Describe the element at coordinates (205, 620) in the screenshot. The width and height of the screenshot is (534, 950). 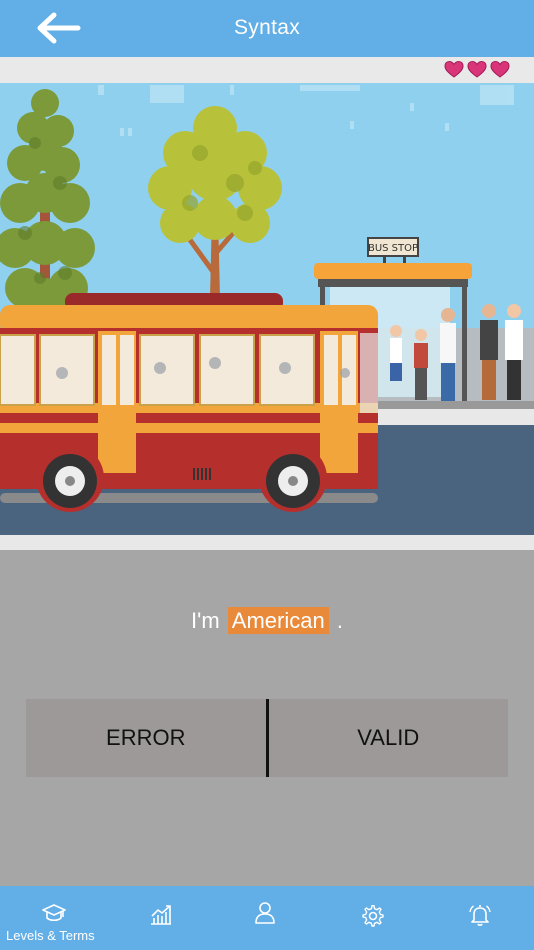
I see `sentence-text-before: I'm` at that location.